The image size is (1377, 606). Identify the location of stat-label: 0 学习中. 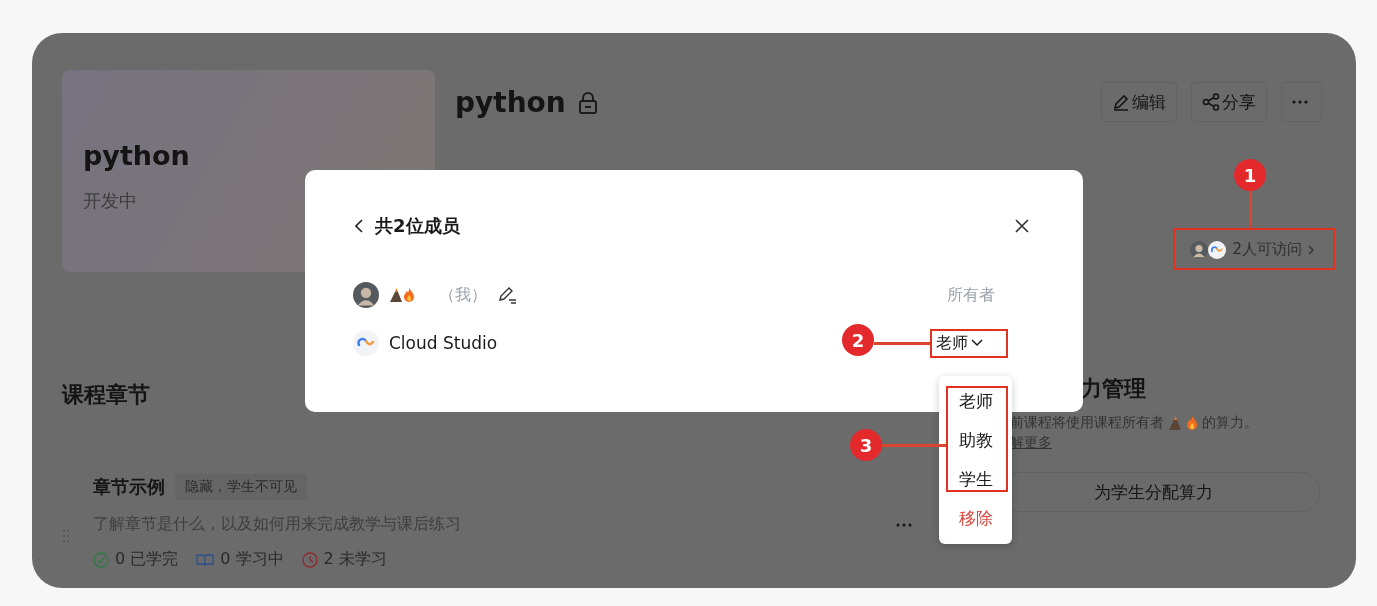
(252, 559).